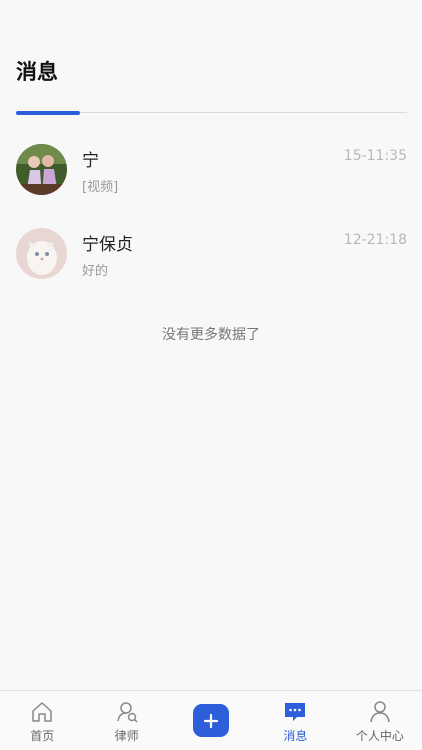 This screenshot has width=422, height=750. What do you see at coordinates (295, 736) in the screenshot?
I see `tab-label: 消息` at bounding box center [295, 736].